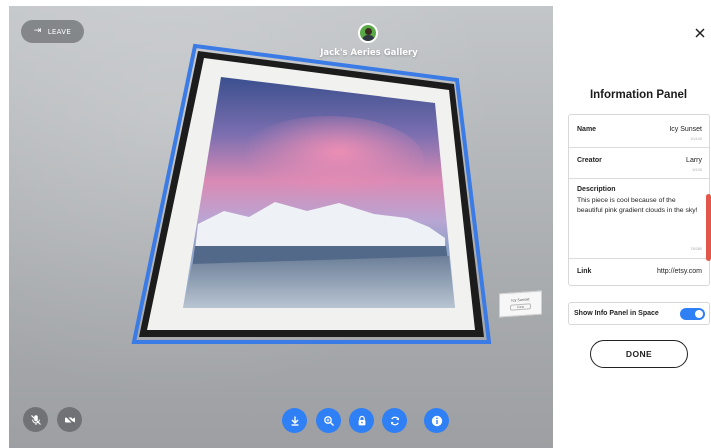  What do you see at coordinates (639, 131) in the screenshot?
I see `name-field: Name Icy Sunset 10/100` at bounding box center [639, 131].